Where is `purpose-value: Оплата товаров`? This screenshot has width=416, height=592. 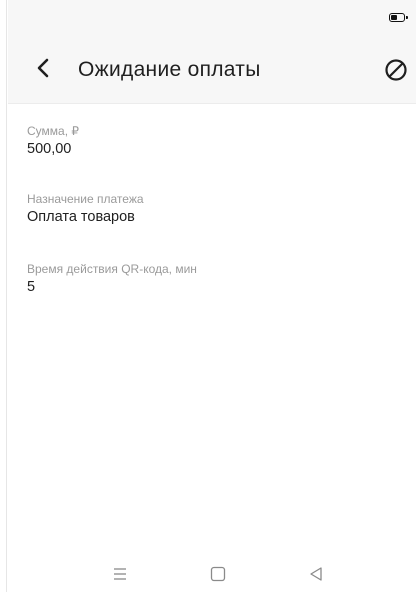 purpose-value: Оплата товаров is located at coordinates (81, 217).